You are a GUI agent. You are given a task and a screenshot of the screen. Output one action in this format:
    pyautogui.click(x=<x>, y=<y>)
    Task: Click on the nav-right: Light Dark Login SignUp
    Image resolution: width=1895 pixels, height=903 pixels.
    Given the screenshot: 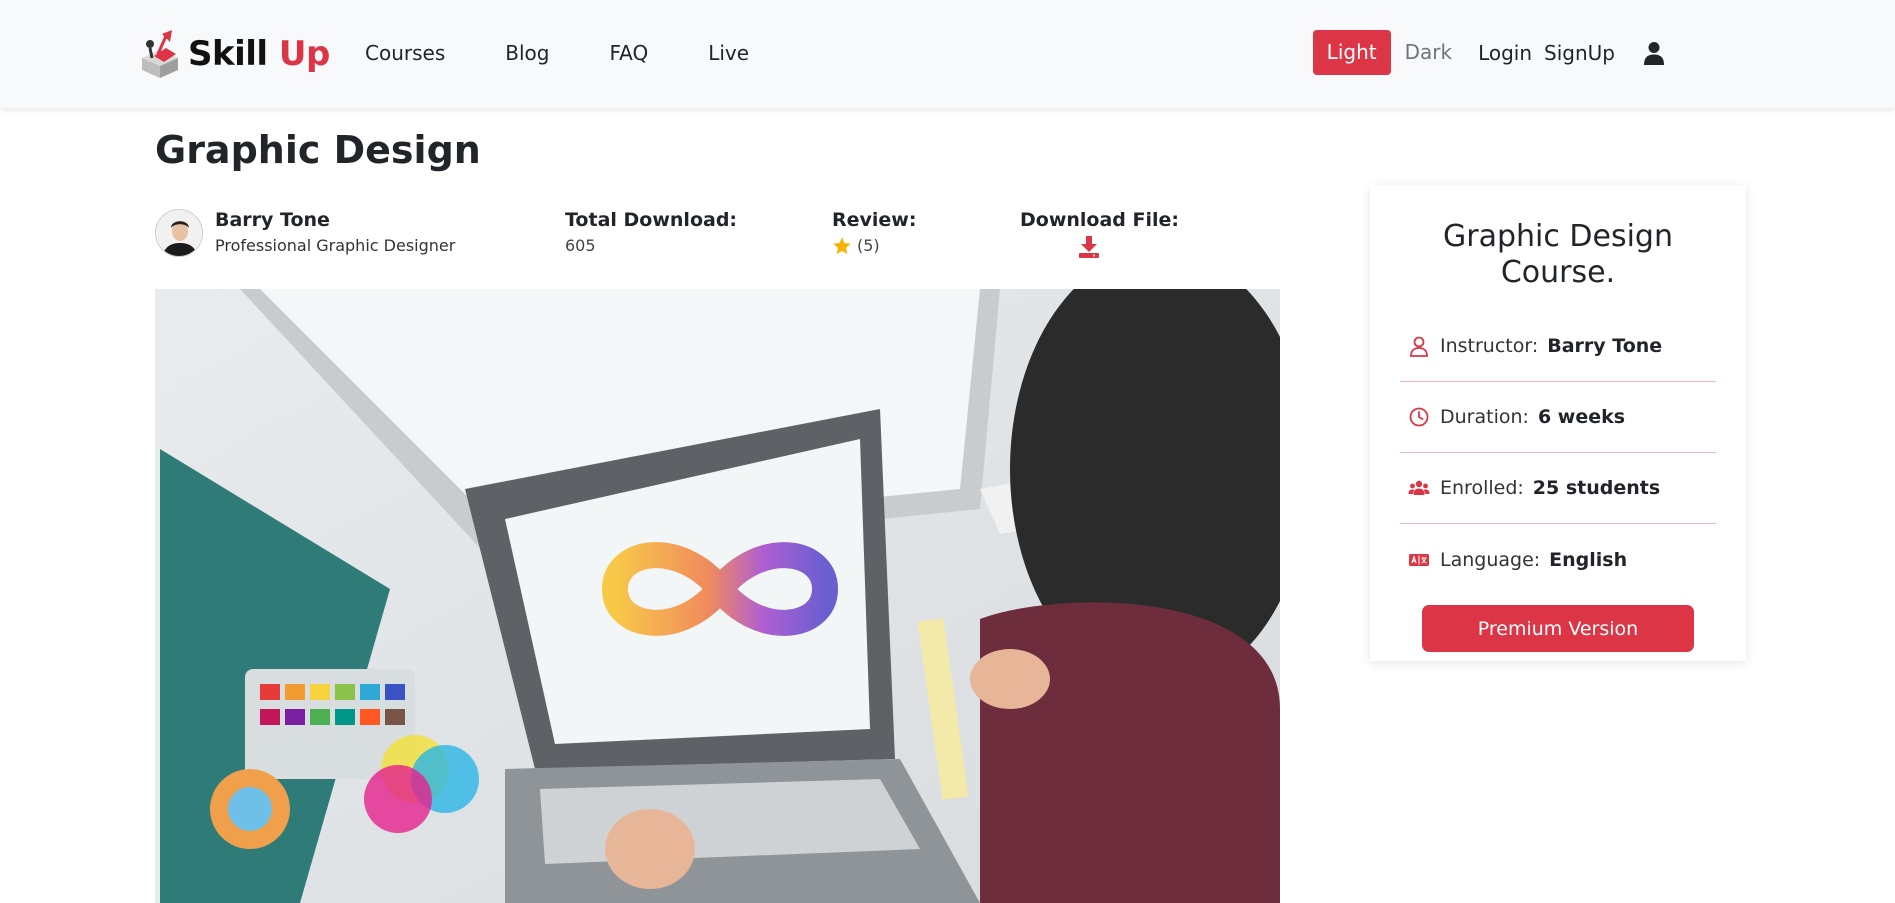 What is the action you would take?
    pyautogui.click(x=1488, y=52)
    